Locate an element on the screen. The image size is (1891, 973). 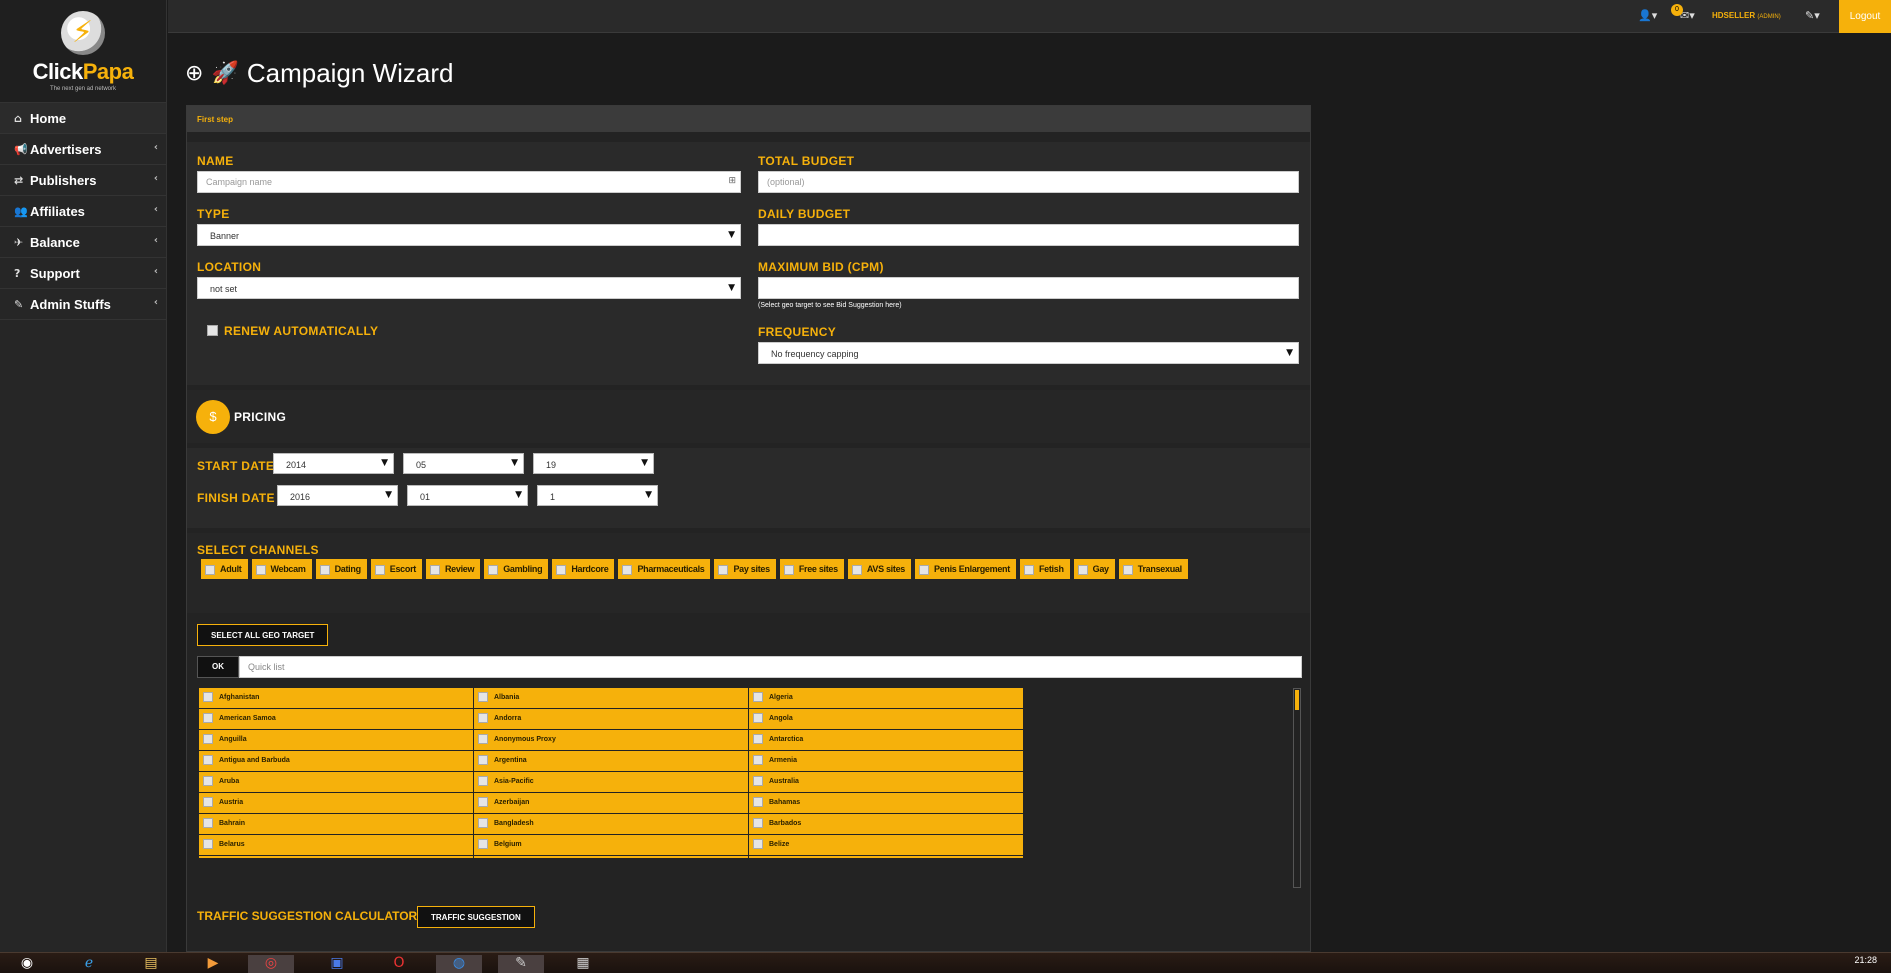
country-item: Bahrain is located at coordinates (336, 824).